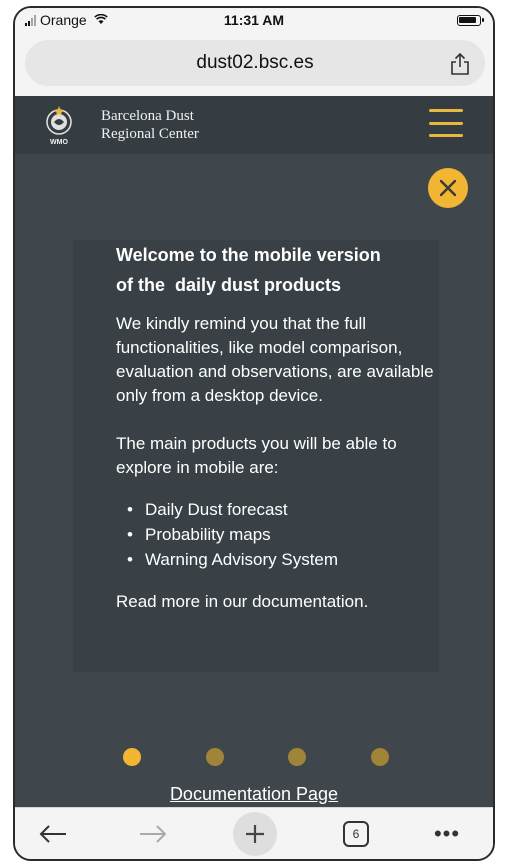 The image size is (506, 866). I want to click on url-text: dust02.bsc.es, so click(254, 63).